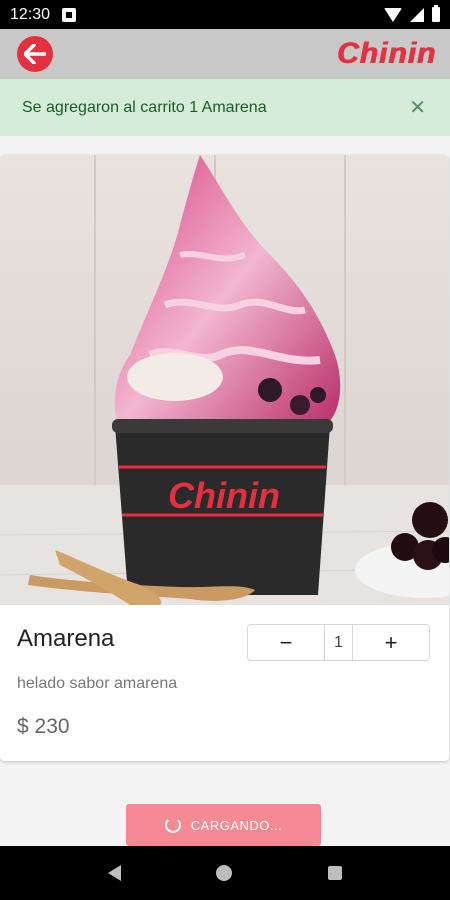  Describe the element at coordinates (66, 638) in the screenshot. I see `product-name: Amarena` at that location.